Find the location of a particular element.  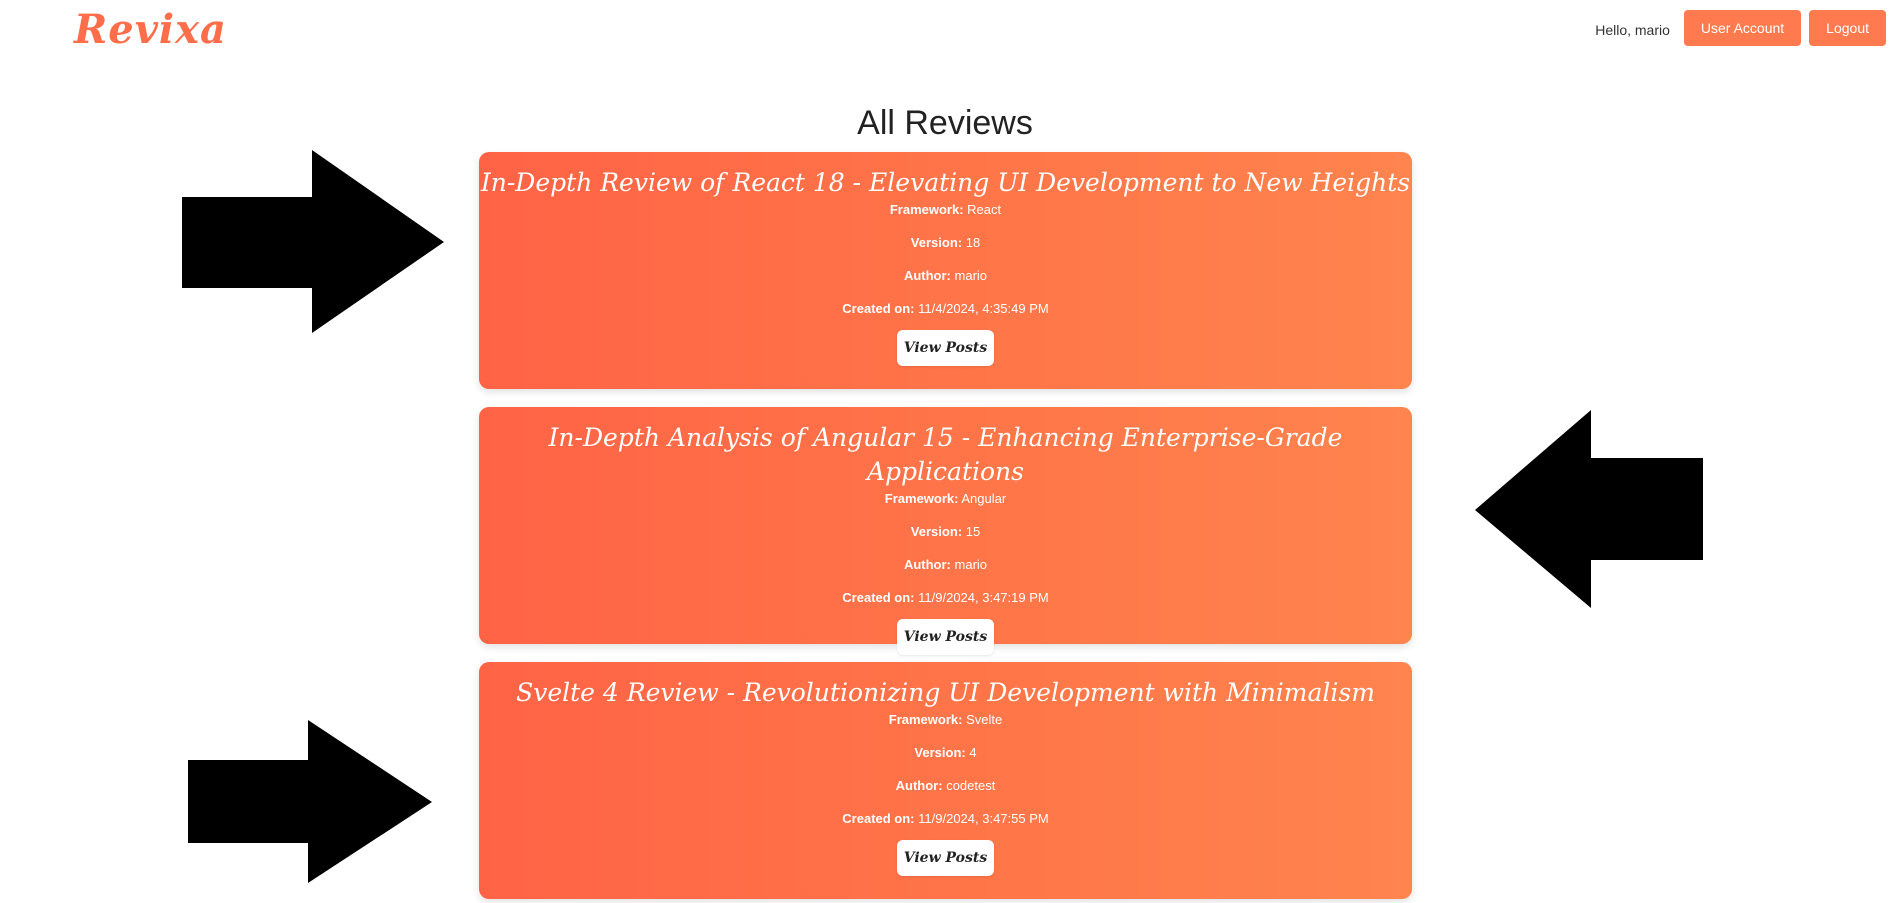

created-value: 11/9/2024, 3:47:19 PM is located at coordinates (983, 597).